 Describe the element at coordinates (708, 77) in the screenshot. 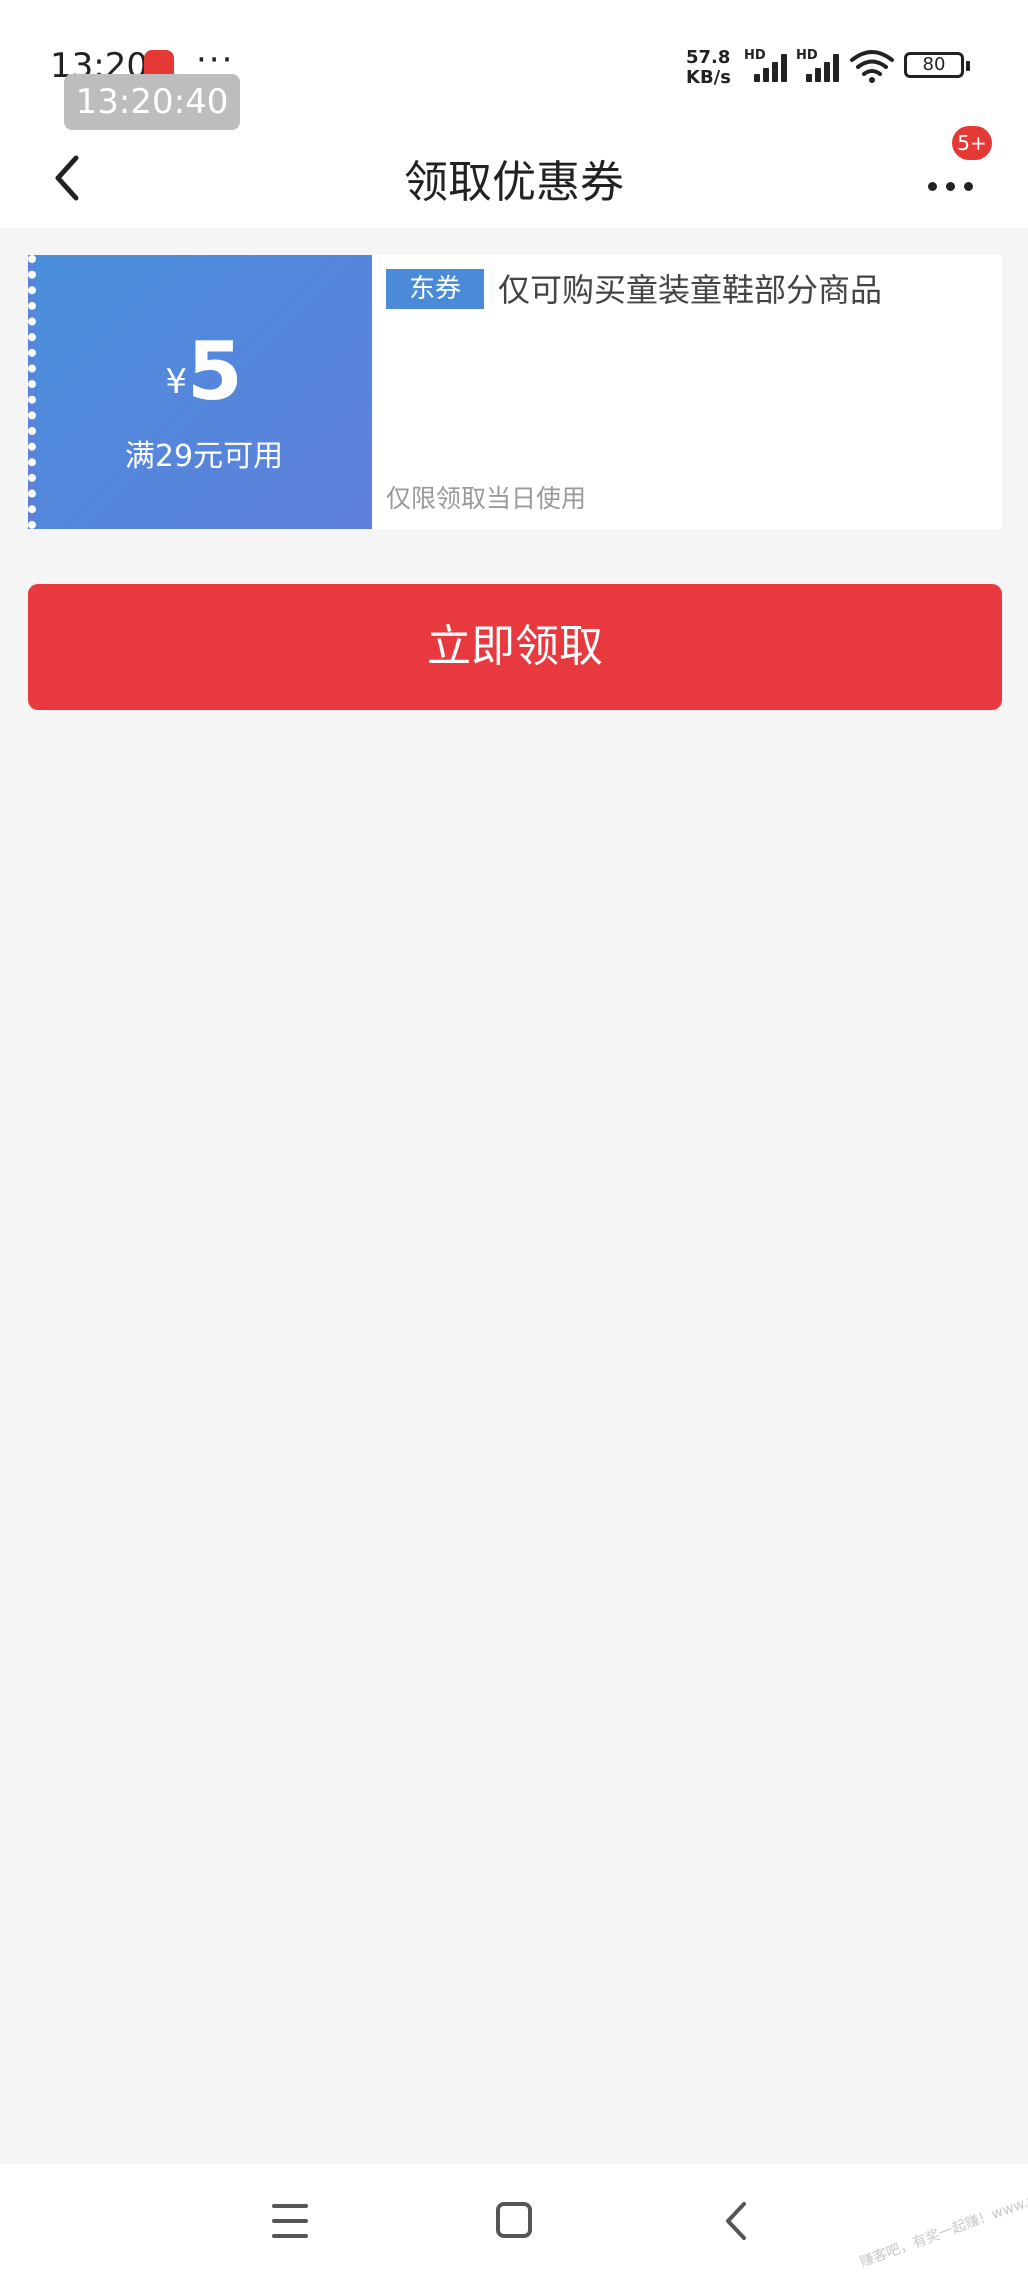

I see `network-speed-unit: KB/s` at that location.